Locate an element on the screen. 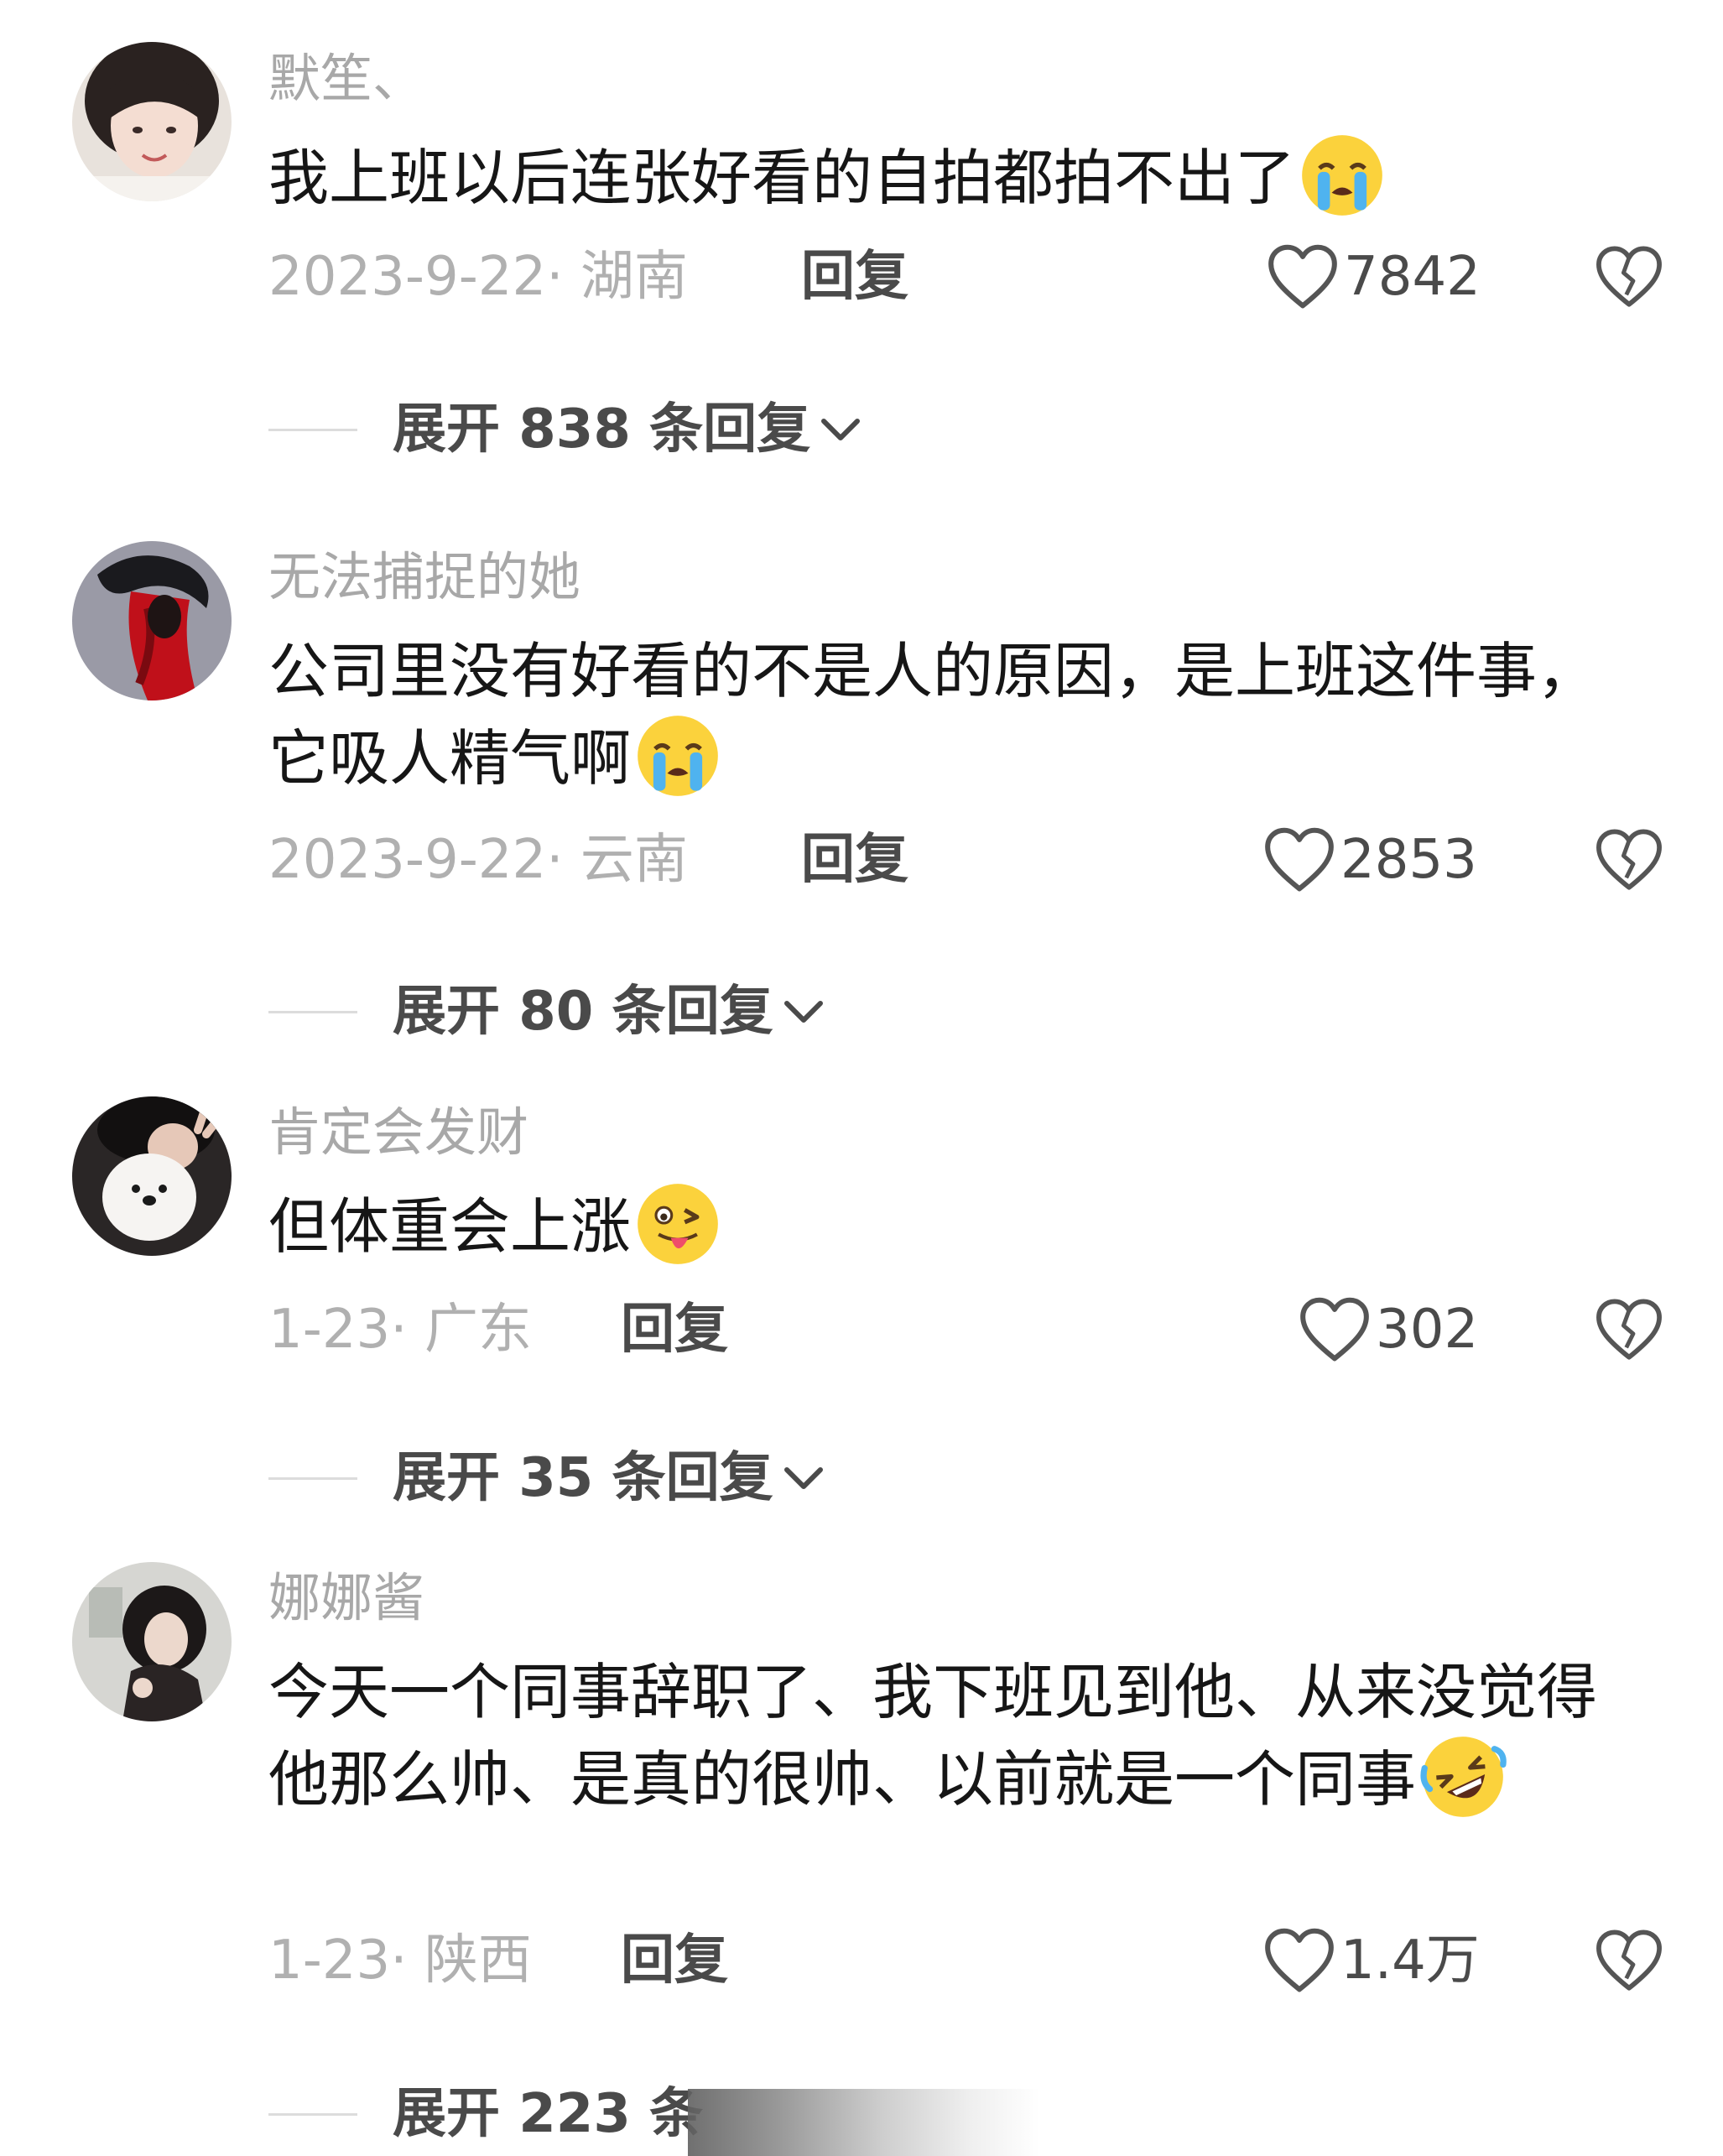 This screenshot has height=2156, width=1723. comment-text: 我上班以后连张好看的自拍都拍不出了 is located at coordinates (947, 180).